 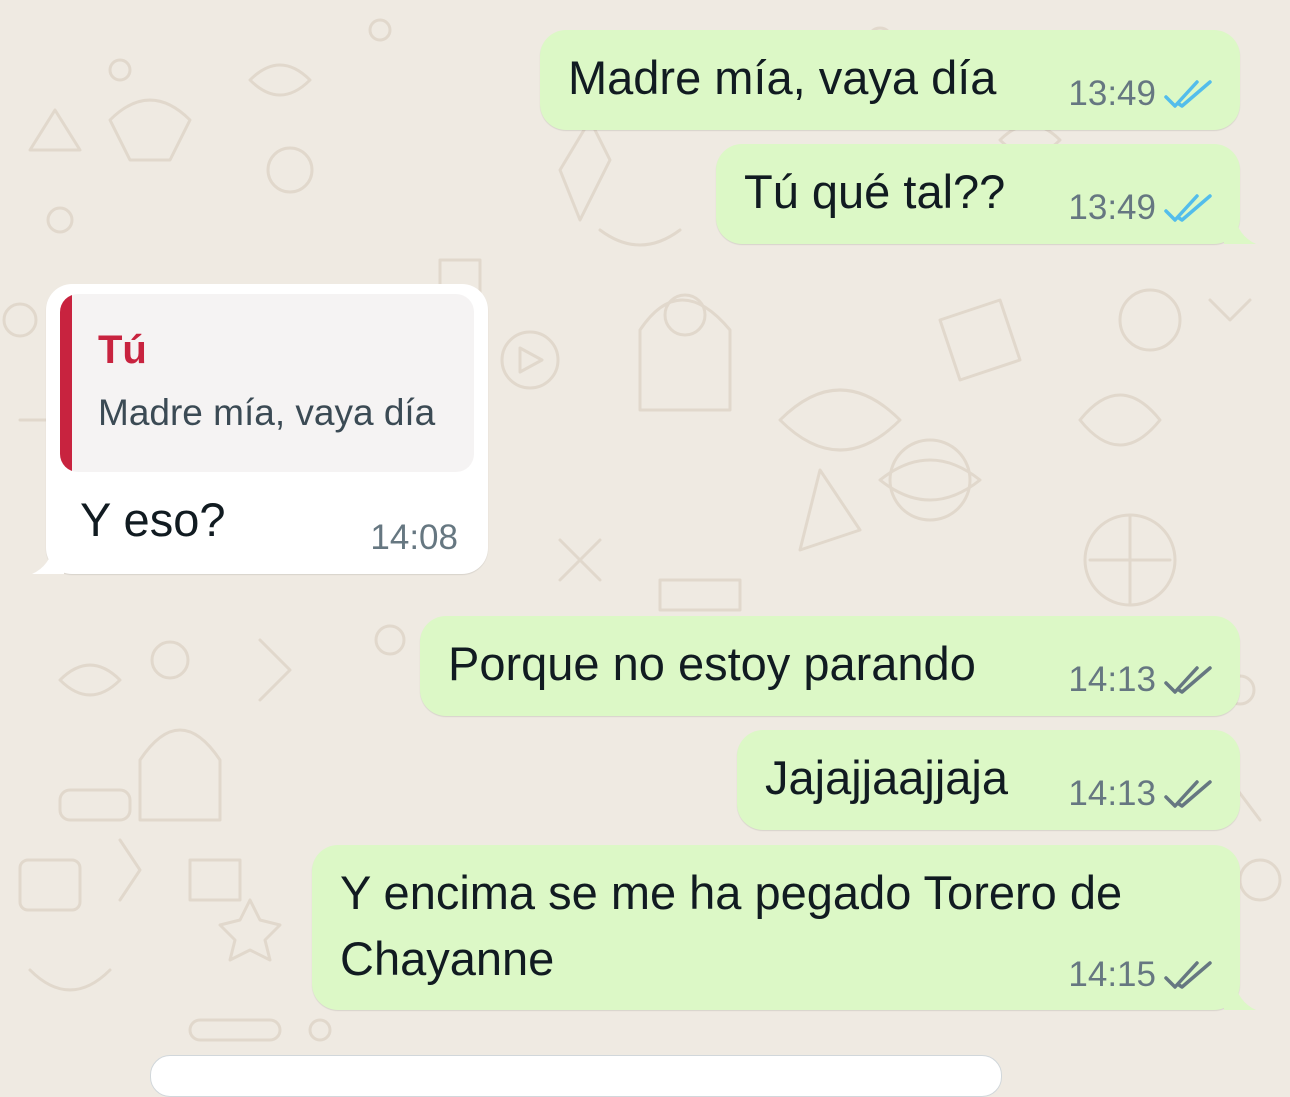 What do you see at coordinates (267, 383) in the screenshot?
I see `quoted-message: Tú Madre mía, vaya día` at bounding box center [267, 383].